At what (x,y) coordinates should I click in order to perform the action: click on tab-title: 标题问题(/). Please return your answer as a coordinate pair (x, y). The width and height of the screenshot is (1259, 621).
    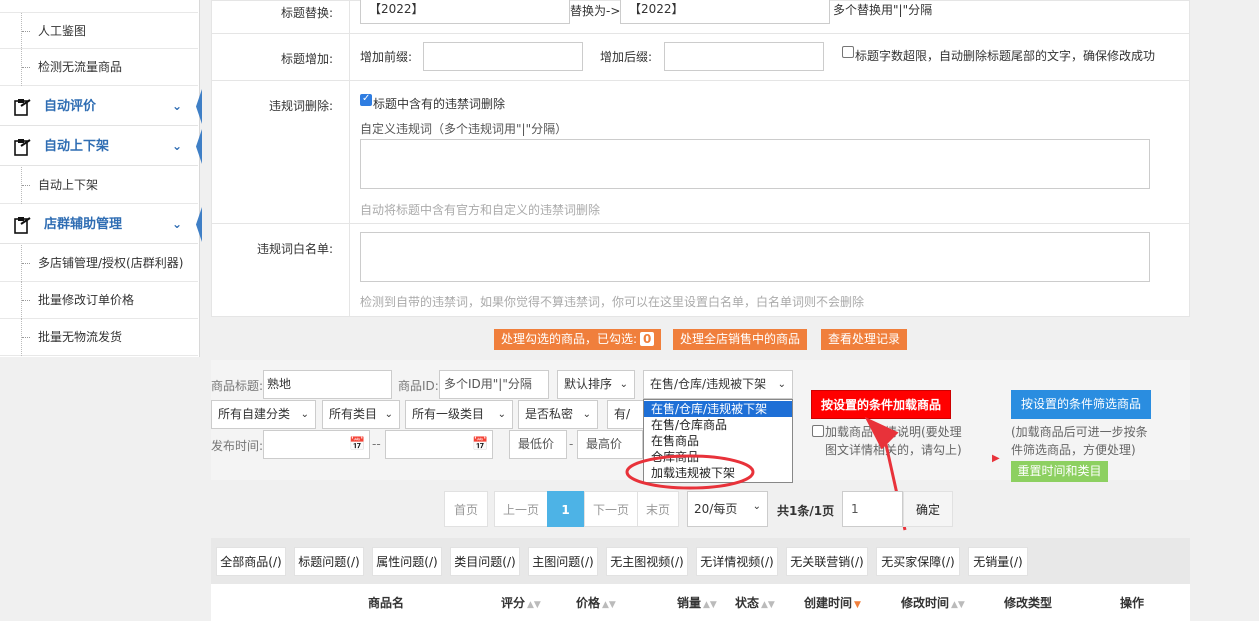
    Looking at the image, I should click on (329, 561).